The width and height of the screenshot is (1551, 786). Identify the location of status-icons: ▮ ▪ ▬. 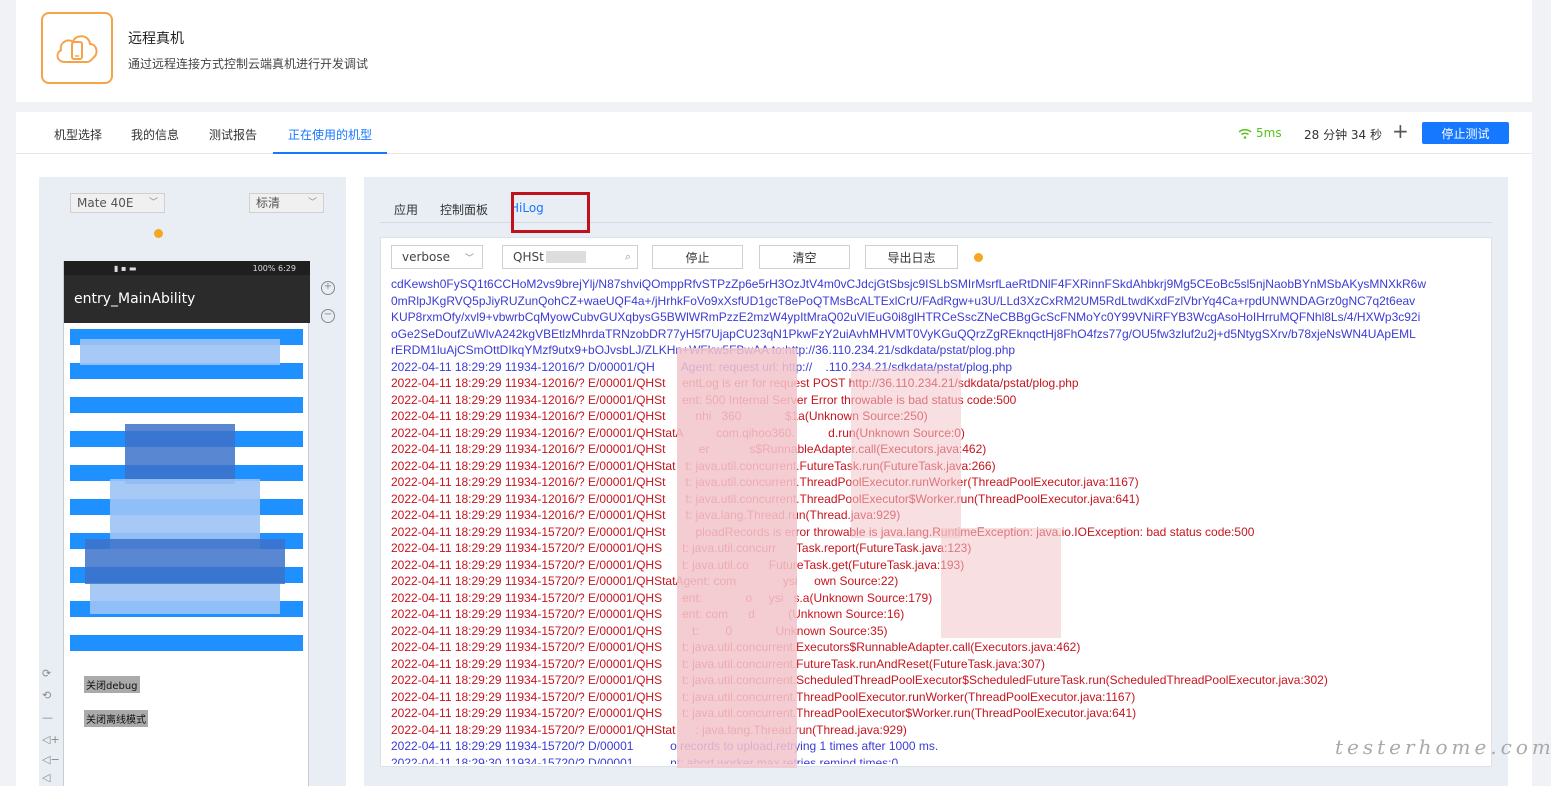
(125, 268).